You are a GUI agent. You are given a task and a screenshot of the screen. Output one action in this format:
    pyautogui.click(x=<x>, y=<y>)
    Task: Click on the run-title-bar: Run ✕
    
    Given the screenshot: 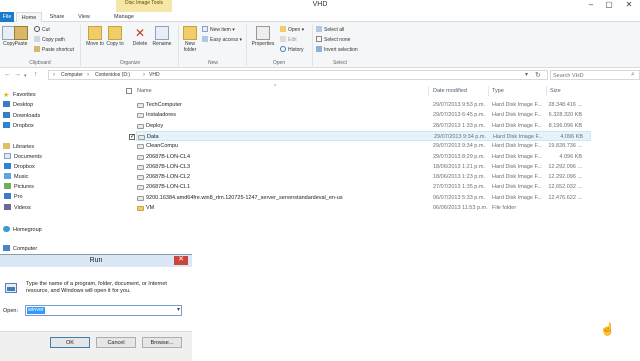 What is the action you would take?
    pyautogui.click(x=96, y=261)
    